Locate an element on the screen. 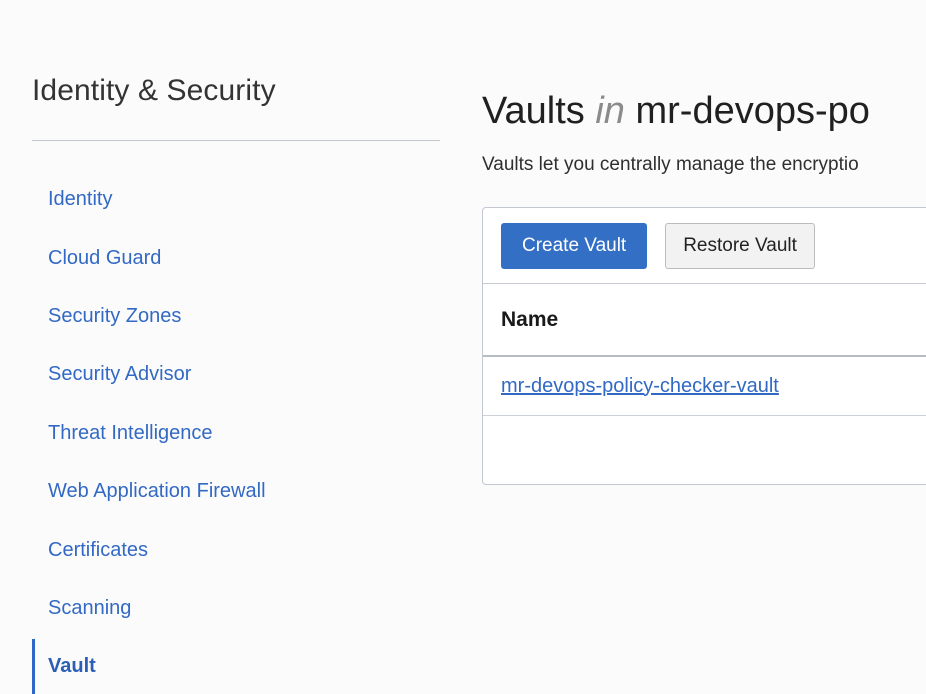  sidebar-item-label: Web Application Firewall is located at coordinates (157, 491).